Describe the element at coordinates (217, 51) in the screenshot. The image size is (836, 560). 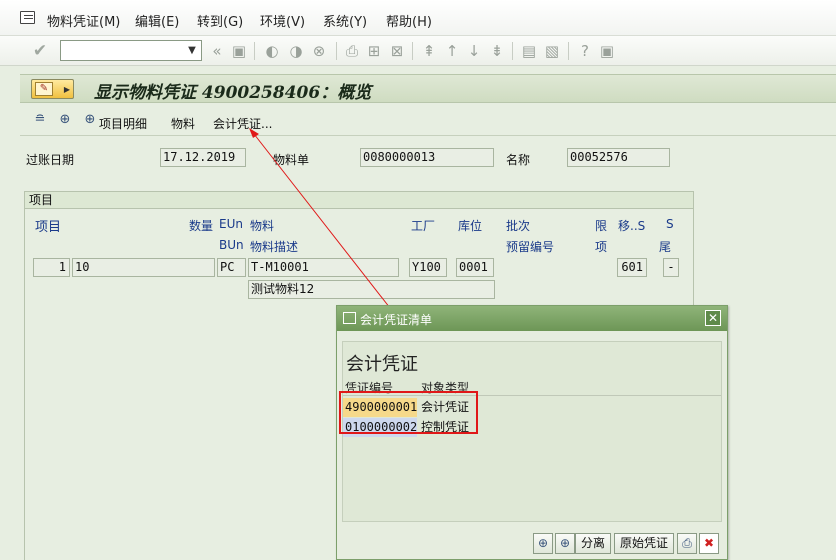
I see `history-back-icon: «` at that location.